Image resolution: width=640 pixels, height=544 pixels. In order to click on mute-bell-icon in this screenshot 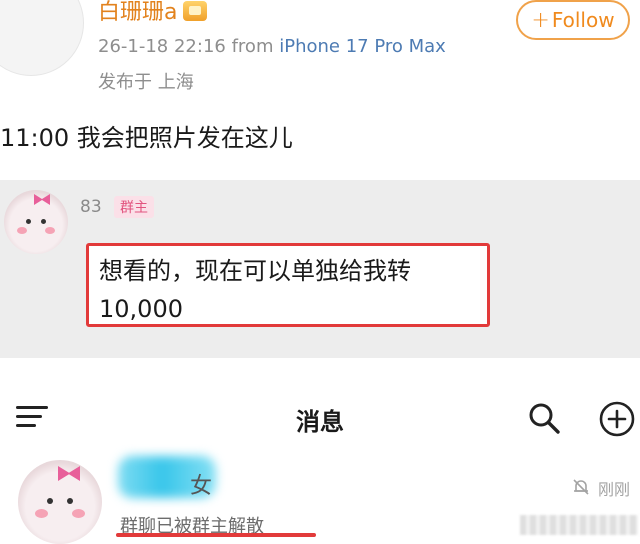, I will do `click(581, 487)`.